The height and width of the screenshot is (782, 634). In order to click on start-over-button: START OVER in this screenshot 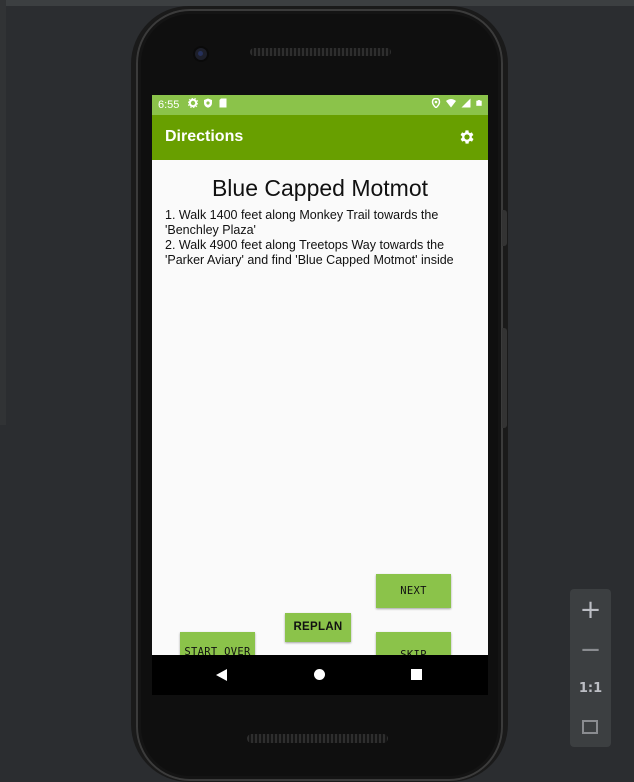, I will do `click(217, 643)`.